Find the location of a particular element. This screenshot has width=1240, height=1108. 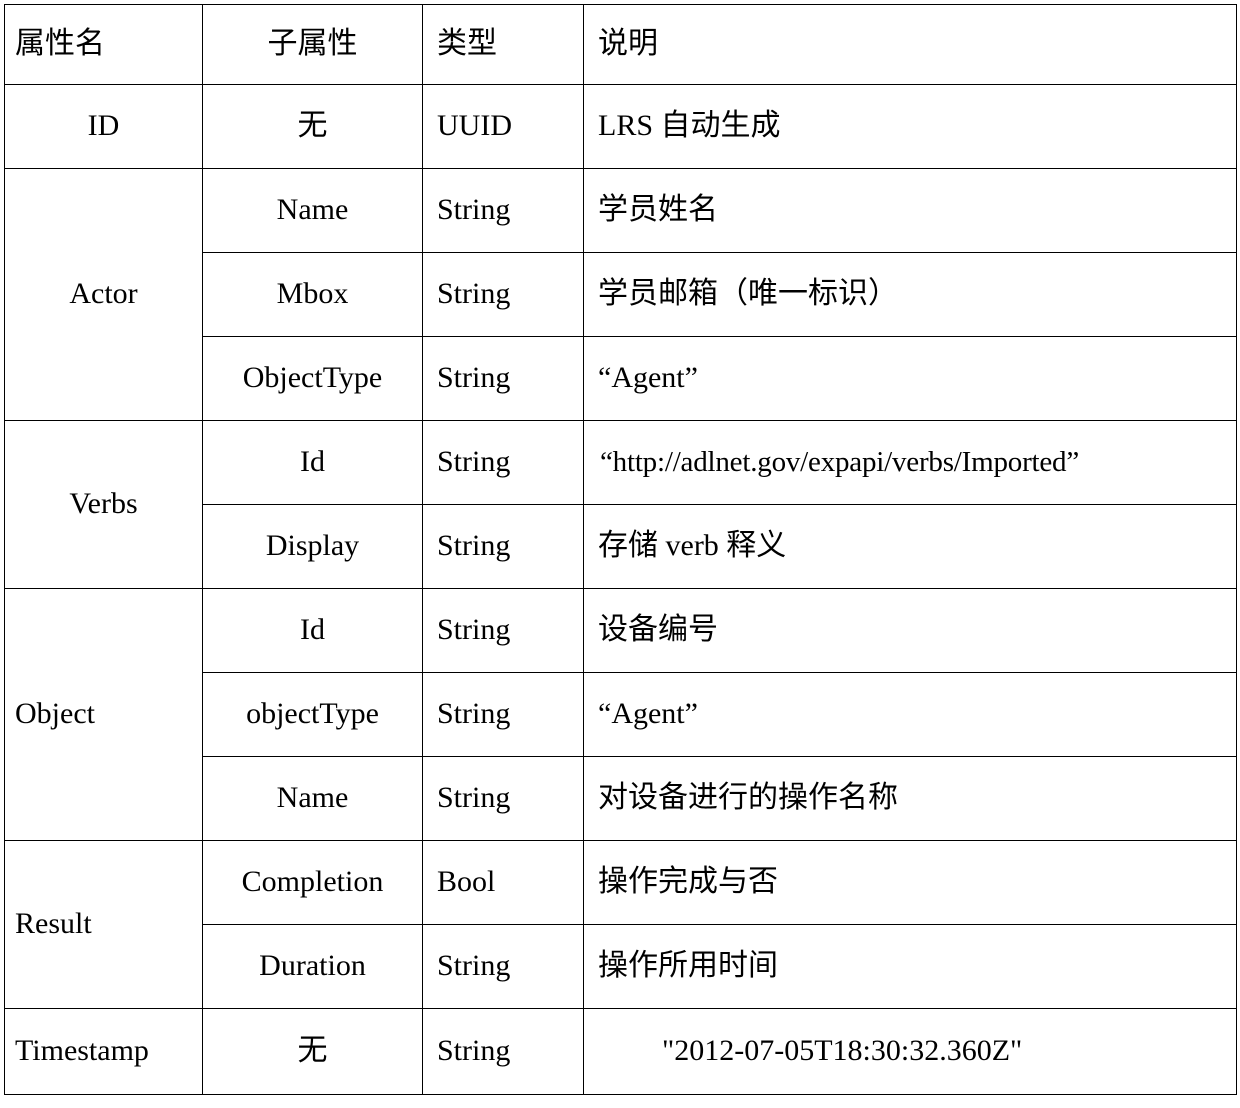

description-cell: 学员邮箱（唯一标识） is located at coordinates (910, 294).